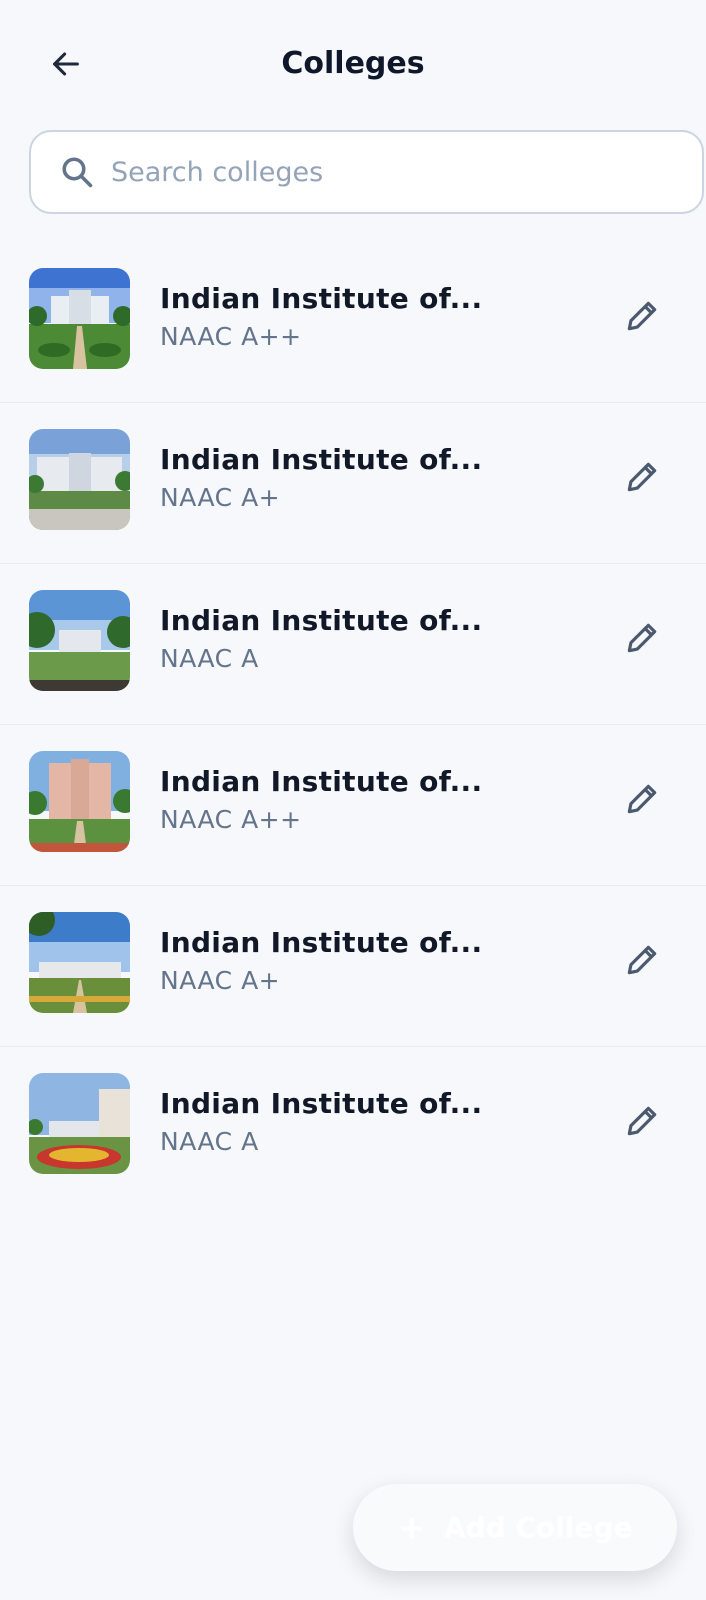  I want to click on add-college-label: Add College, so click(538, 1527).